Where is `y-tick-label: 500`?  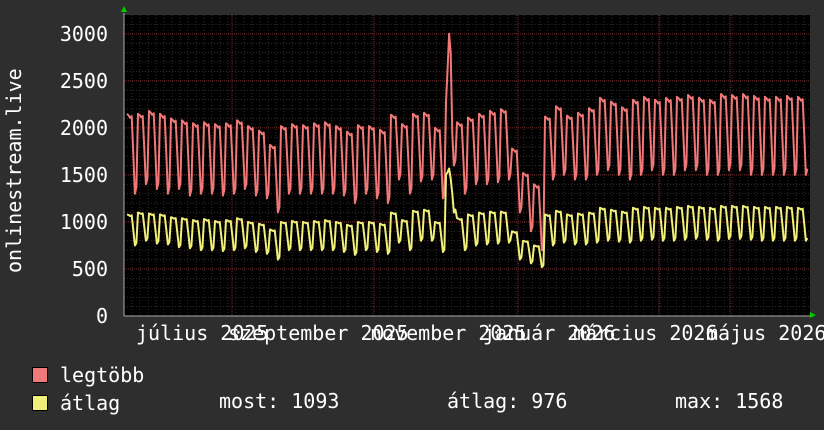 y-tick-label: 500 is located at coordinates (90, 269).